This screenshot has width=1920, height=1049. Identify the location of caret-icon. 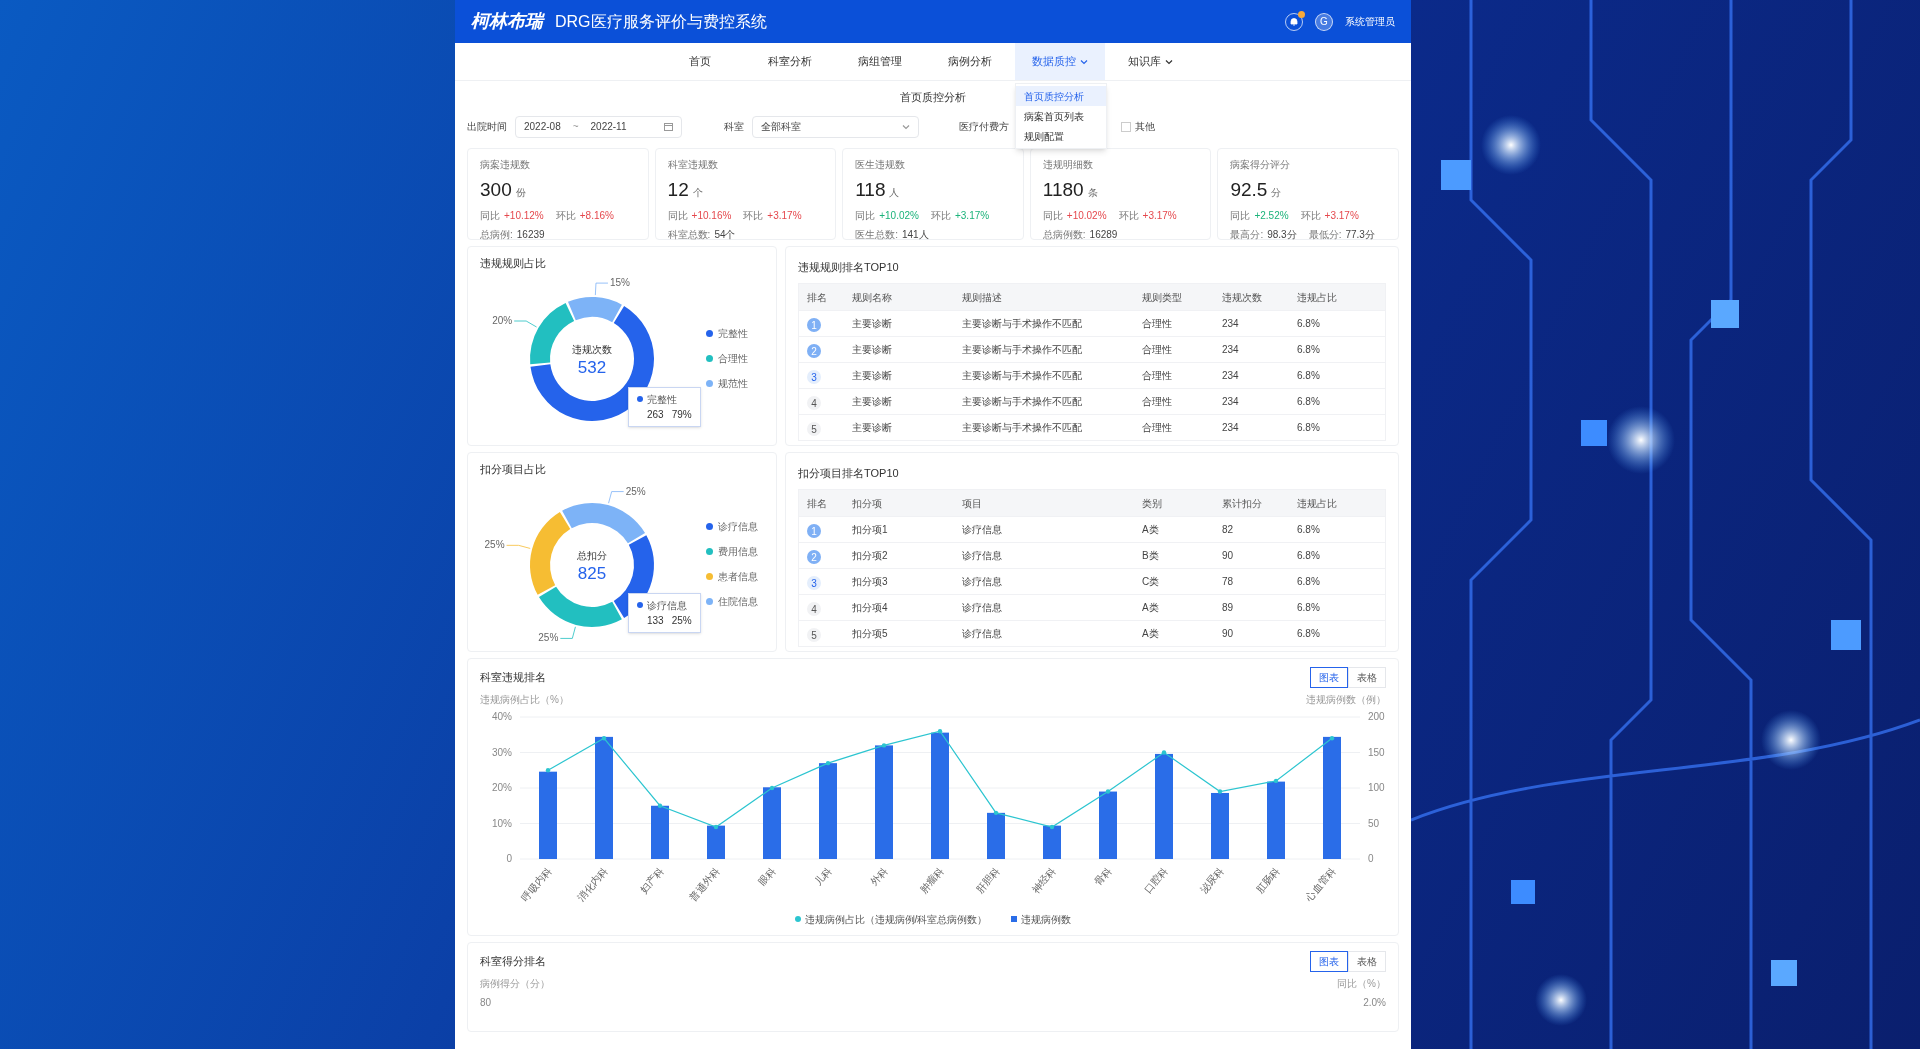
(906, 126).